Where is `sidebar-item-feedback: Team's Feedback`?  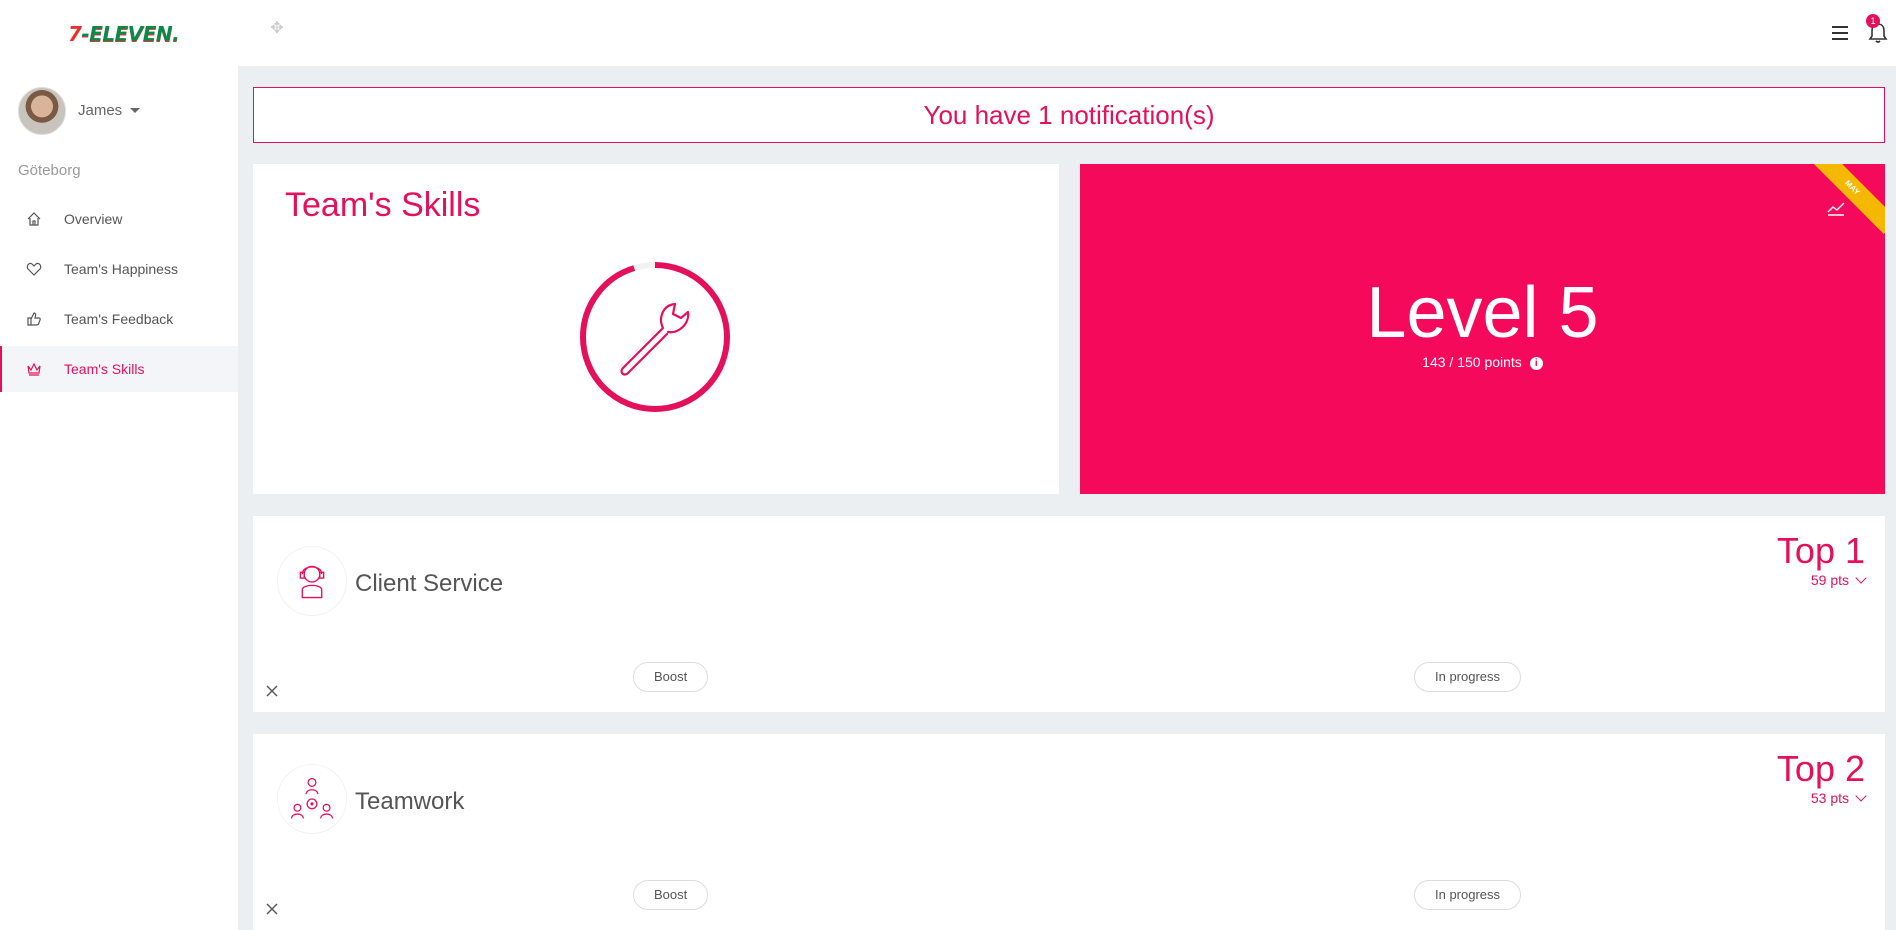 sidebar-item-feedback: Team's Feedback is located at coordinates (119, 319).